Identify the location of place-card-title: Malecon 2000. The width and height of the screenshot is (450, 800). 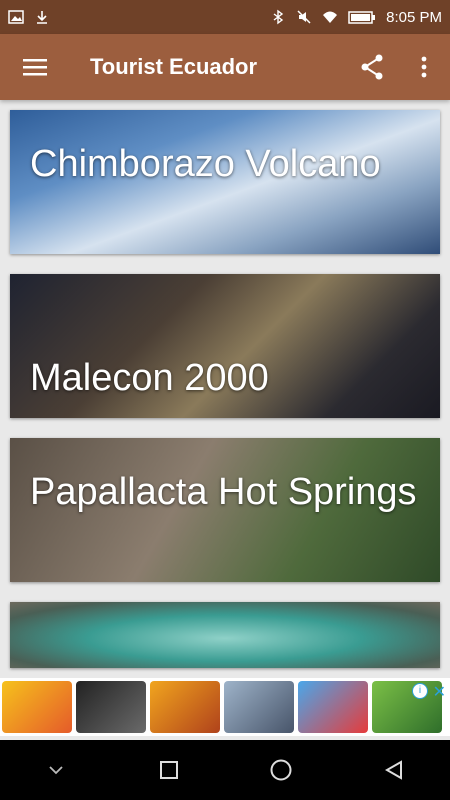
(149, 378).